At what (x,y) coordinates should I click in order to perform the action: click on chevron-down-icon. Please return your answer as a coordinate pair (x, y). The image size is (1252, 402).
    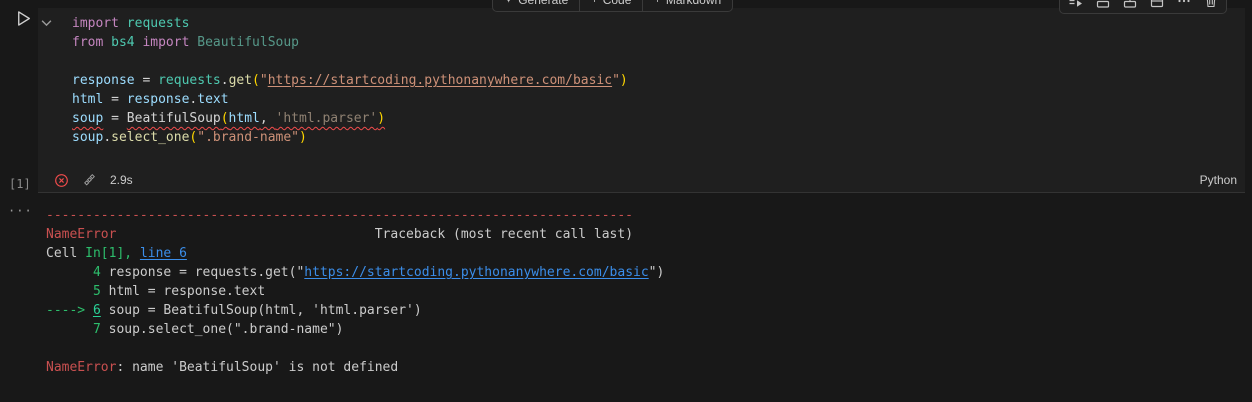
    Looking at the image, I should click on (46, 21).